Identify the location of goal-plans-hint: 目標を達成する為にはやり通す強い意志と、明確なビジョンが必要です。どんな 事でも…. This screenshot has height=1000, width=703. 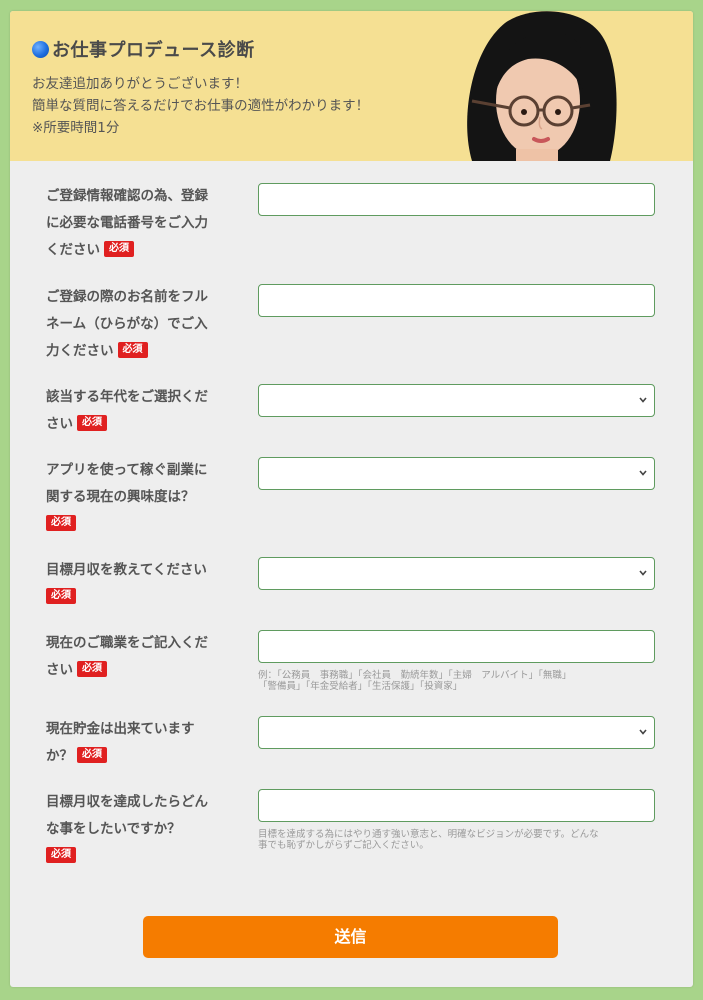
(458, 840).